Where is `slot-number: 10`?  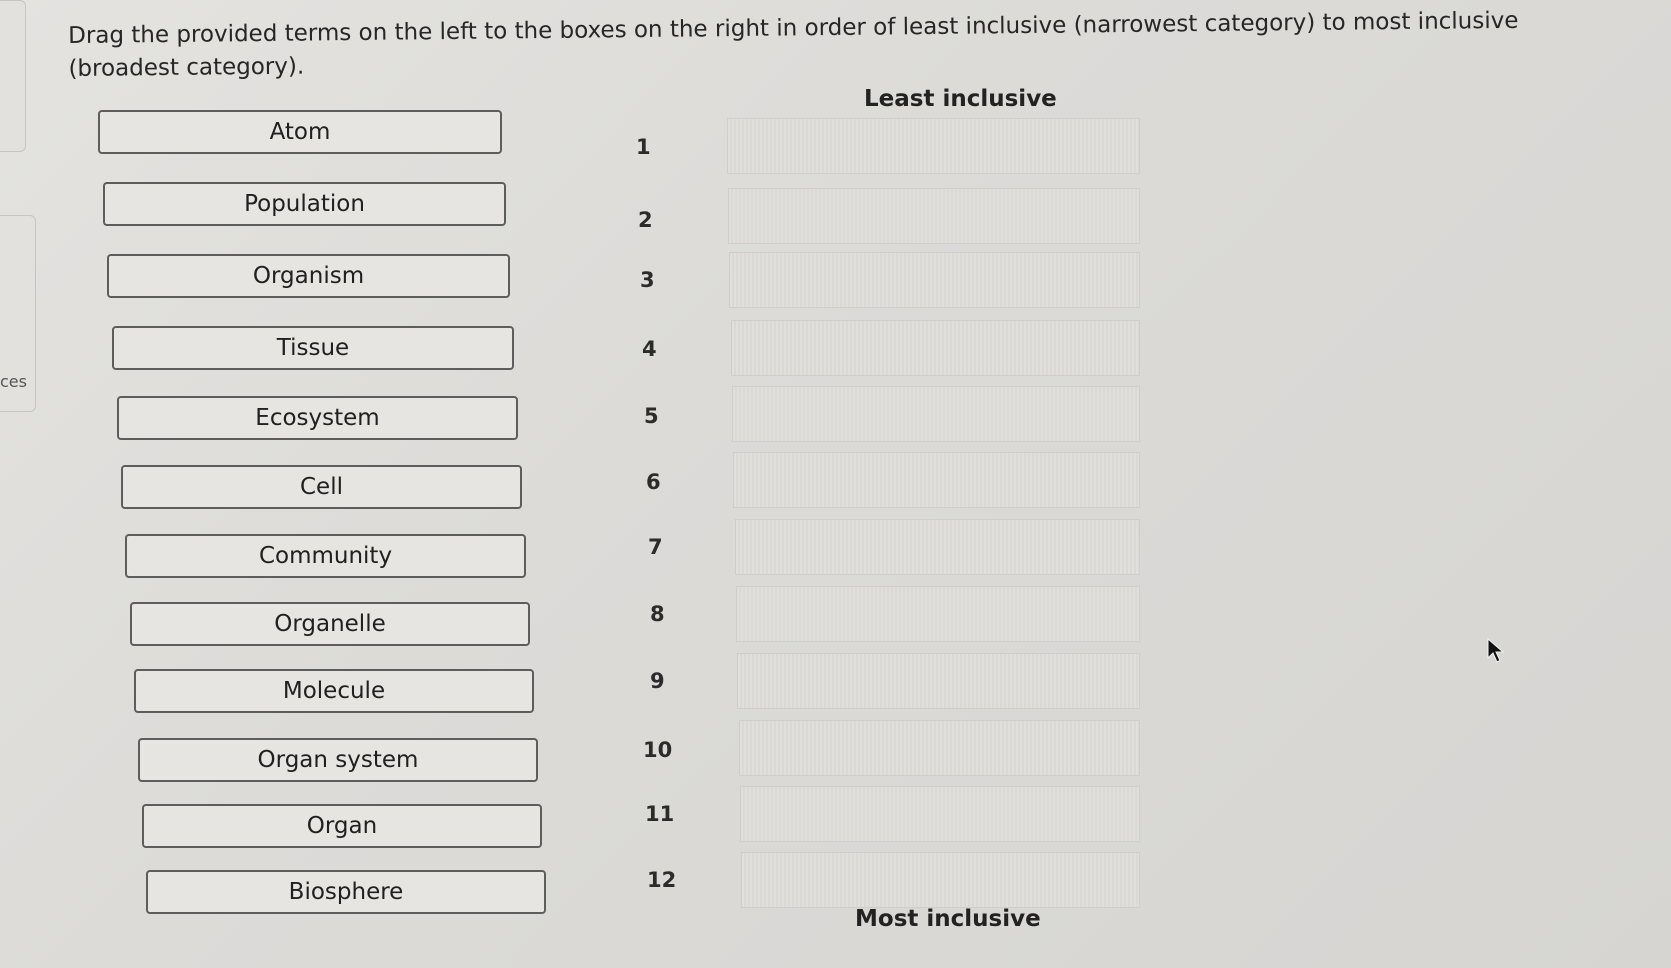
slot-number: 10 is located at coordinates (658, 750).